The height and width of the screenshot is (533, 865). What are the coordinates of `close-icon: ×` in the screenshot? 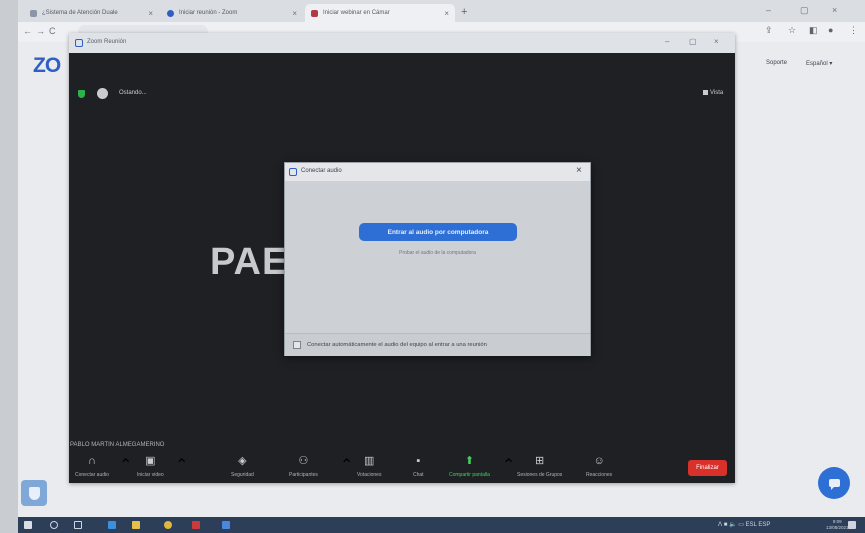 It's located at (834, 10).